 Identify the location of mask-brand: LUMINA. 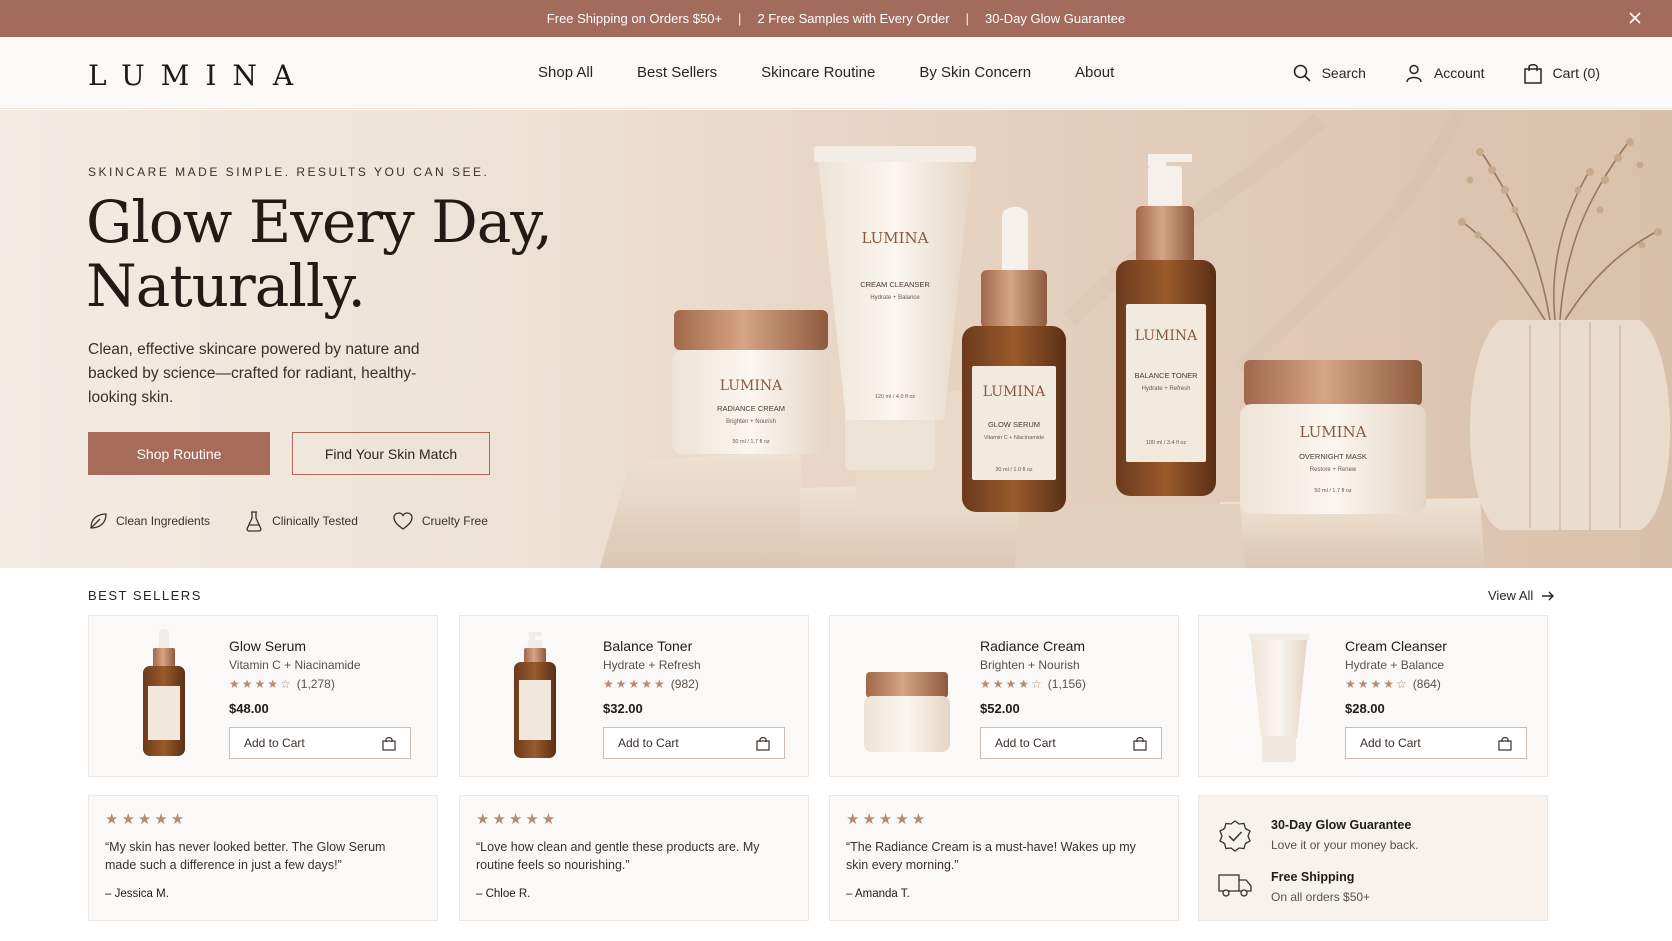
(1332, 432).